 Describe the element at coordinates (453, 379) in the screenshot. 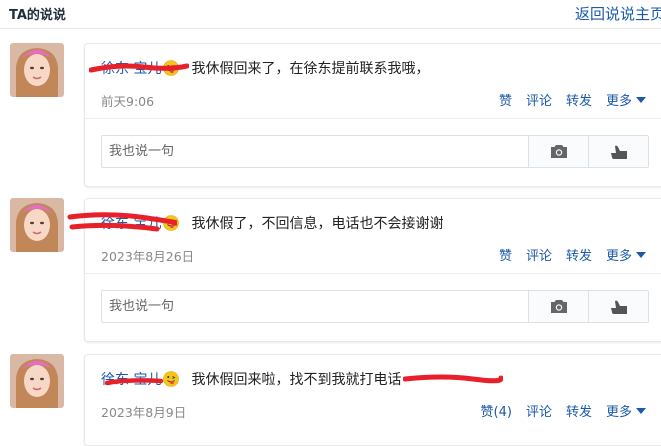

I see `redaction-mark` at that location.